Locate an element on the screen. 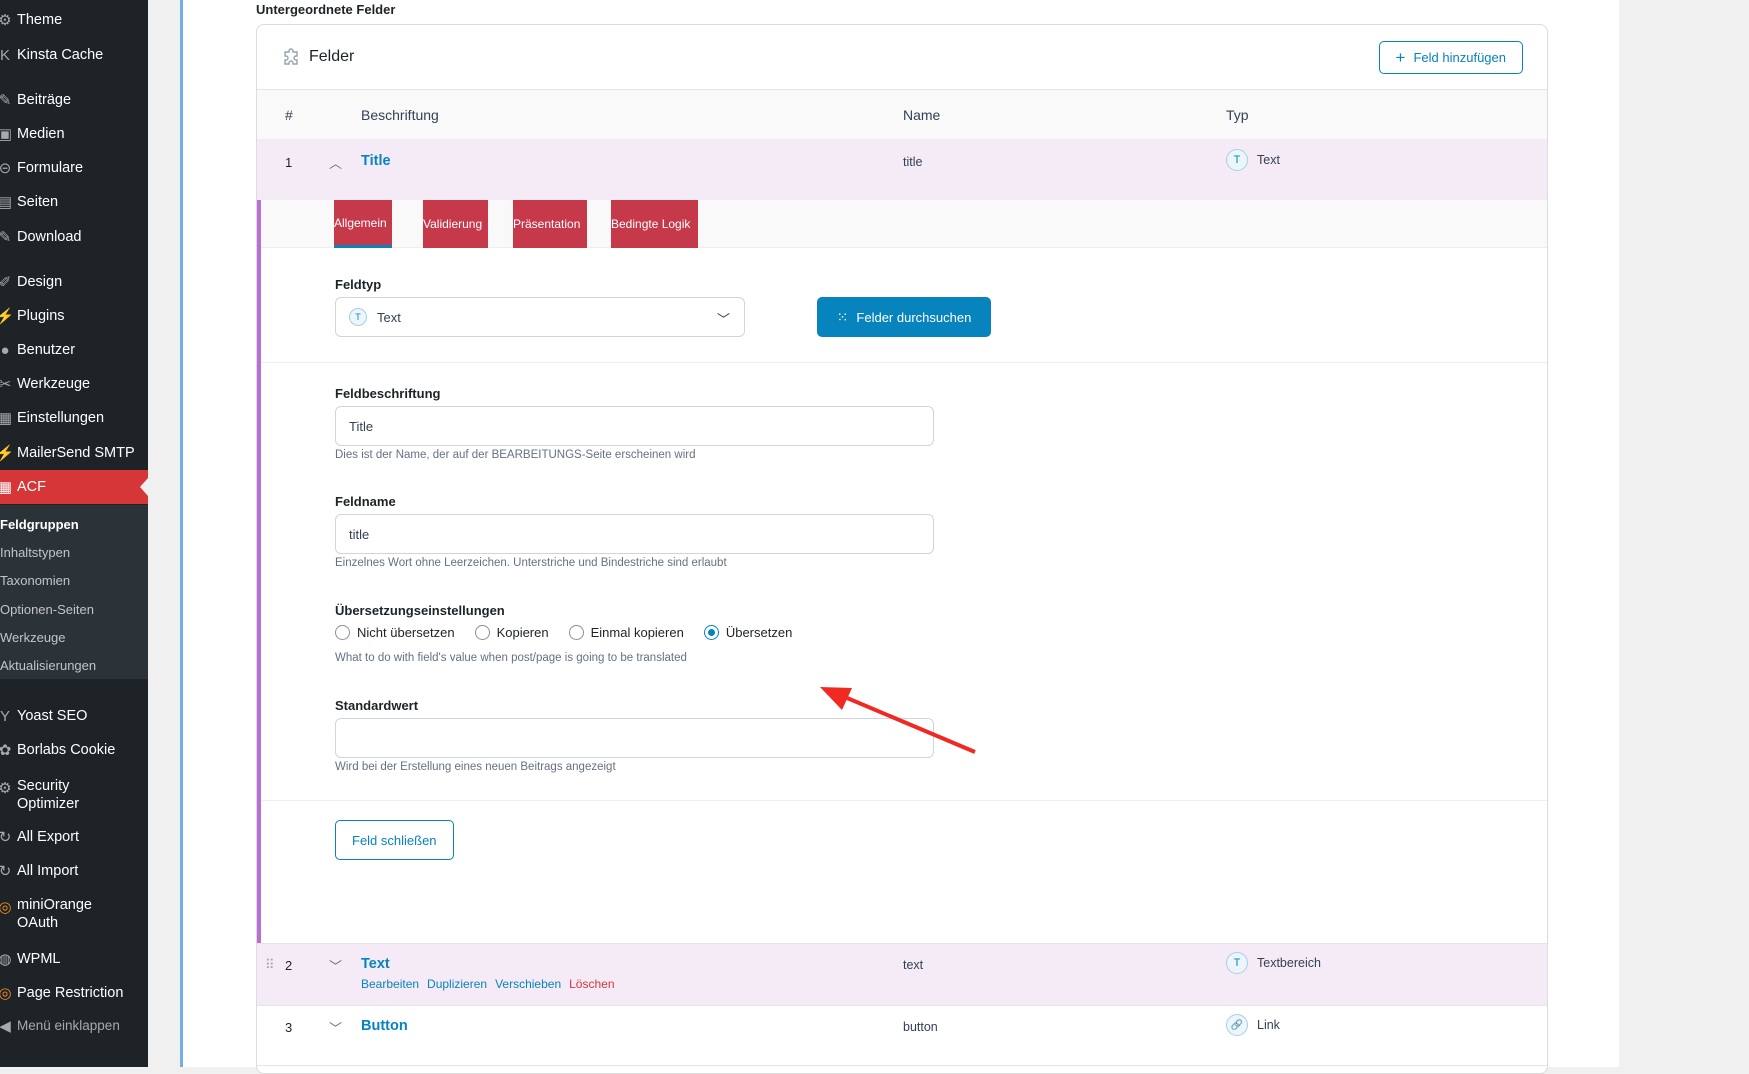 The height and width of the screenshot is (1074, 1749). brush-icon: ✐ is located at coordinates (6, 282).